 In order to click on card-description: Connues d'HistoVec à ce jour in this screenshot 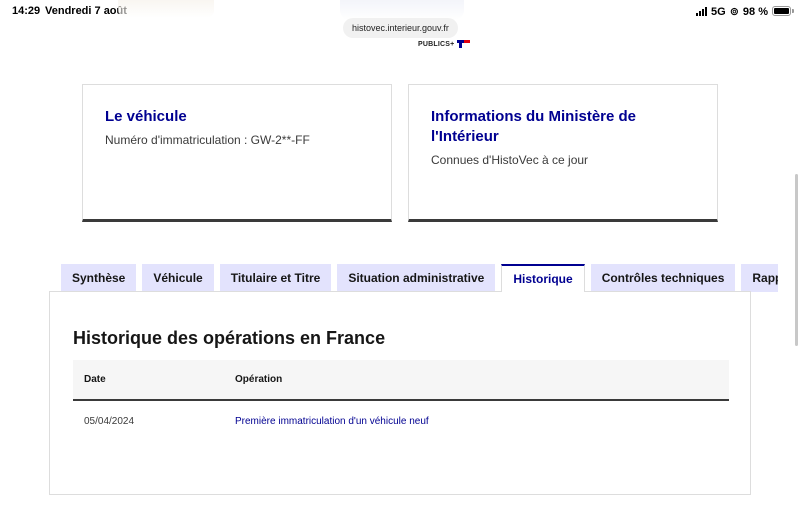, I will do `click(510, 160)`.